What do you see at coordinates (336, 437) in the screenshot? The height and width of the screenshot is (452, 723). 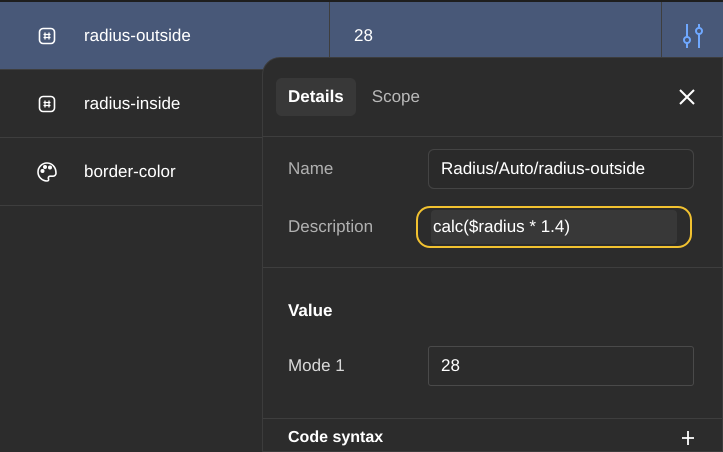 I see `section-title: Code syntax` at bounding box center [336, 437].